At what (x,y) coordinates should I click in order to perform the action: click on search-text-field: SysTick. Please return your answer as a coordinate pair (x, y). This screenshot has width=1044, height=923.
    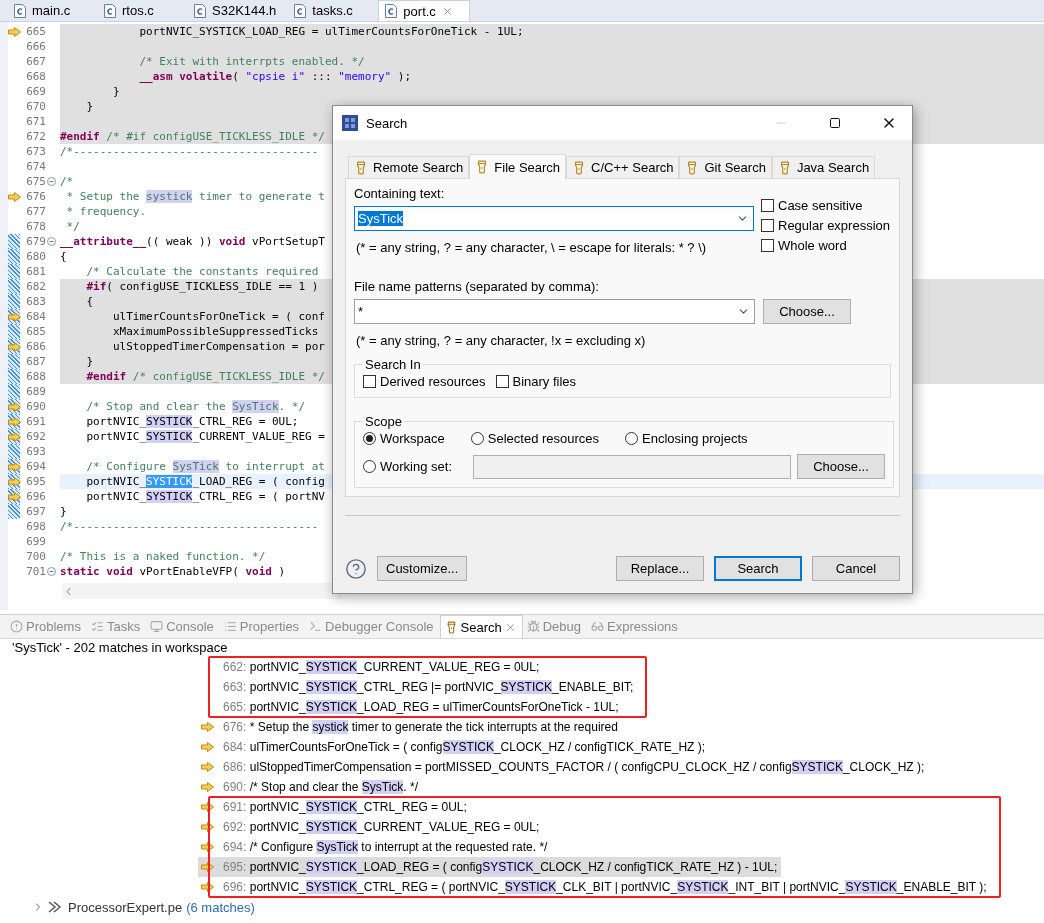
    Looking at the image, I should click on (554, 218).